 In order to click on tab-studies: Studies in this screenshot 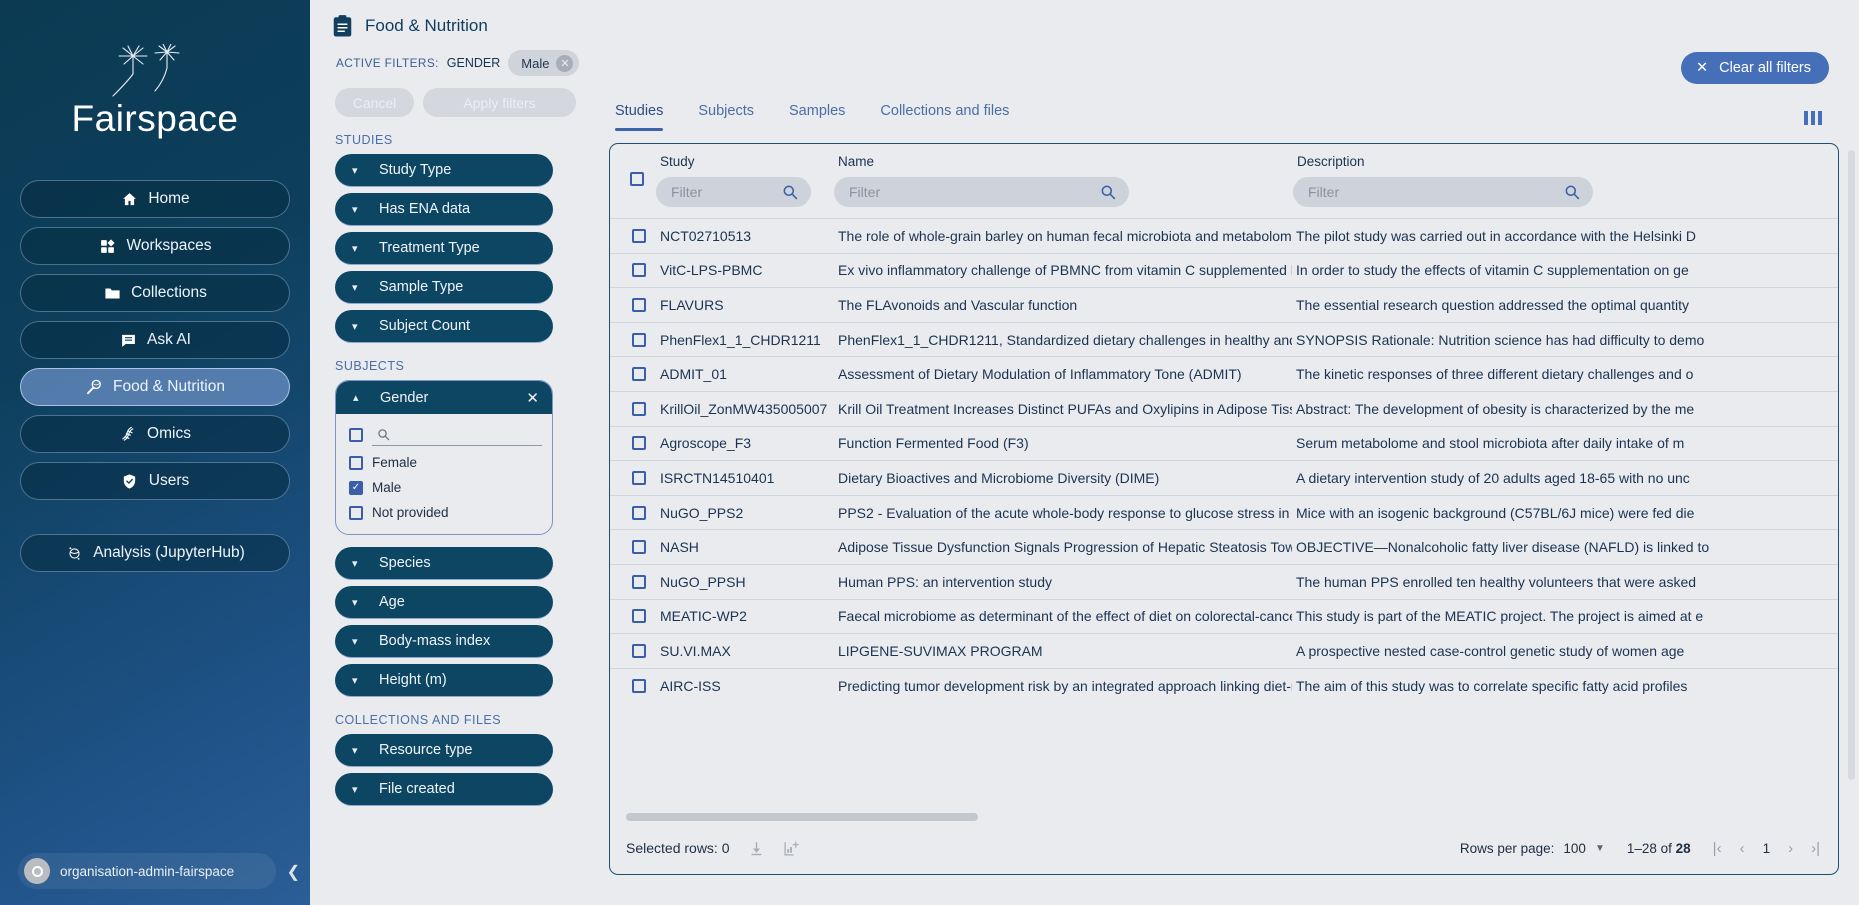, I will do `click(639, 122)`.